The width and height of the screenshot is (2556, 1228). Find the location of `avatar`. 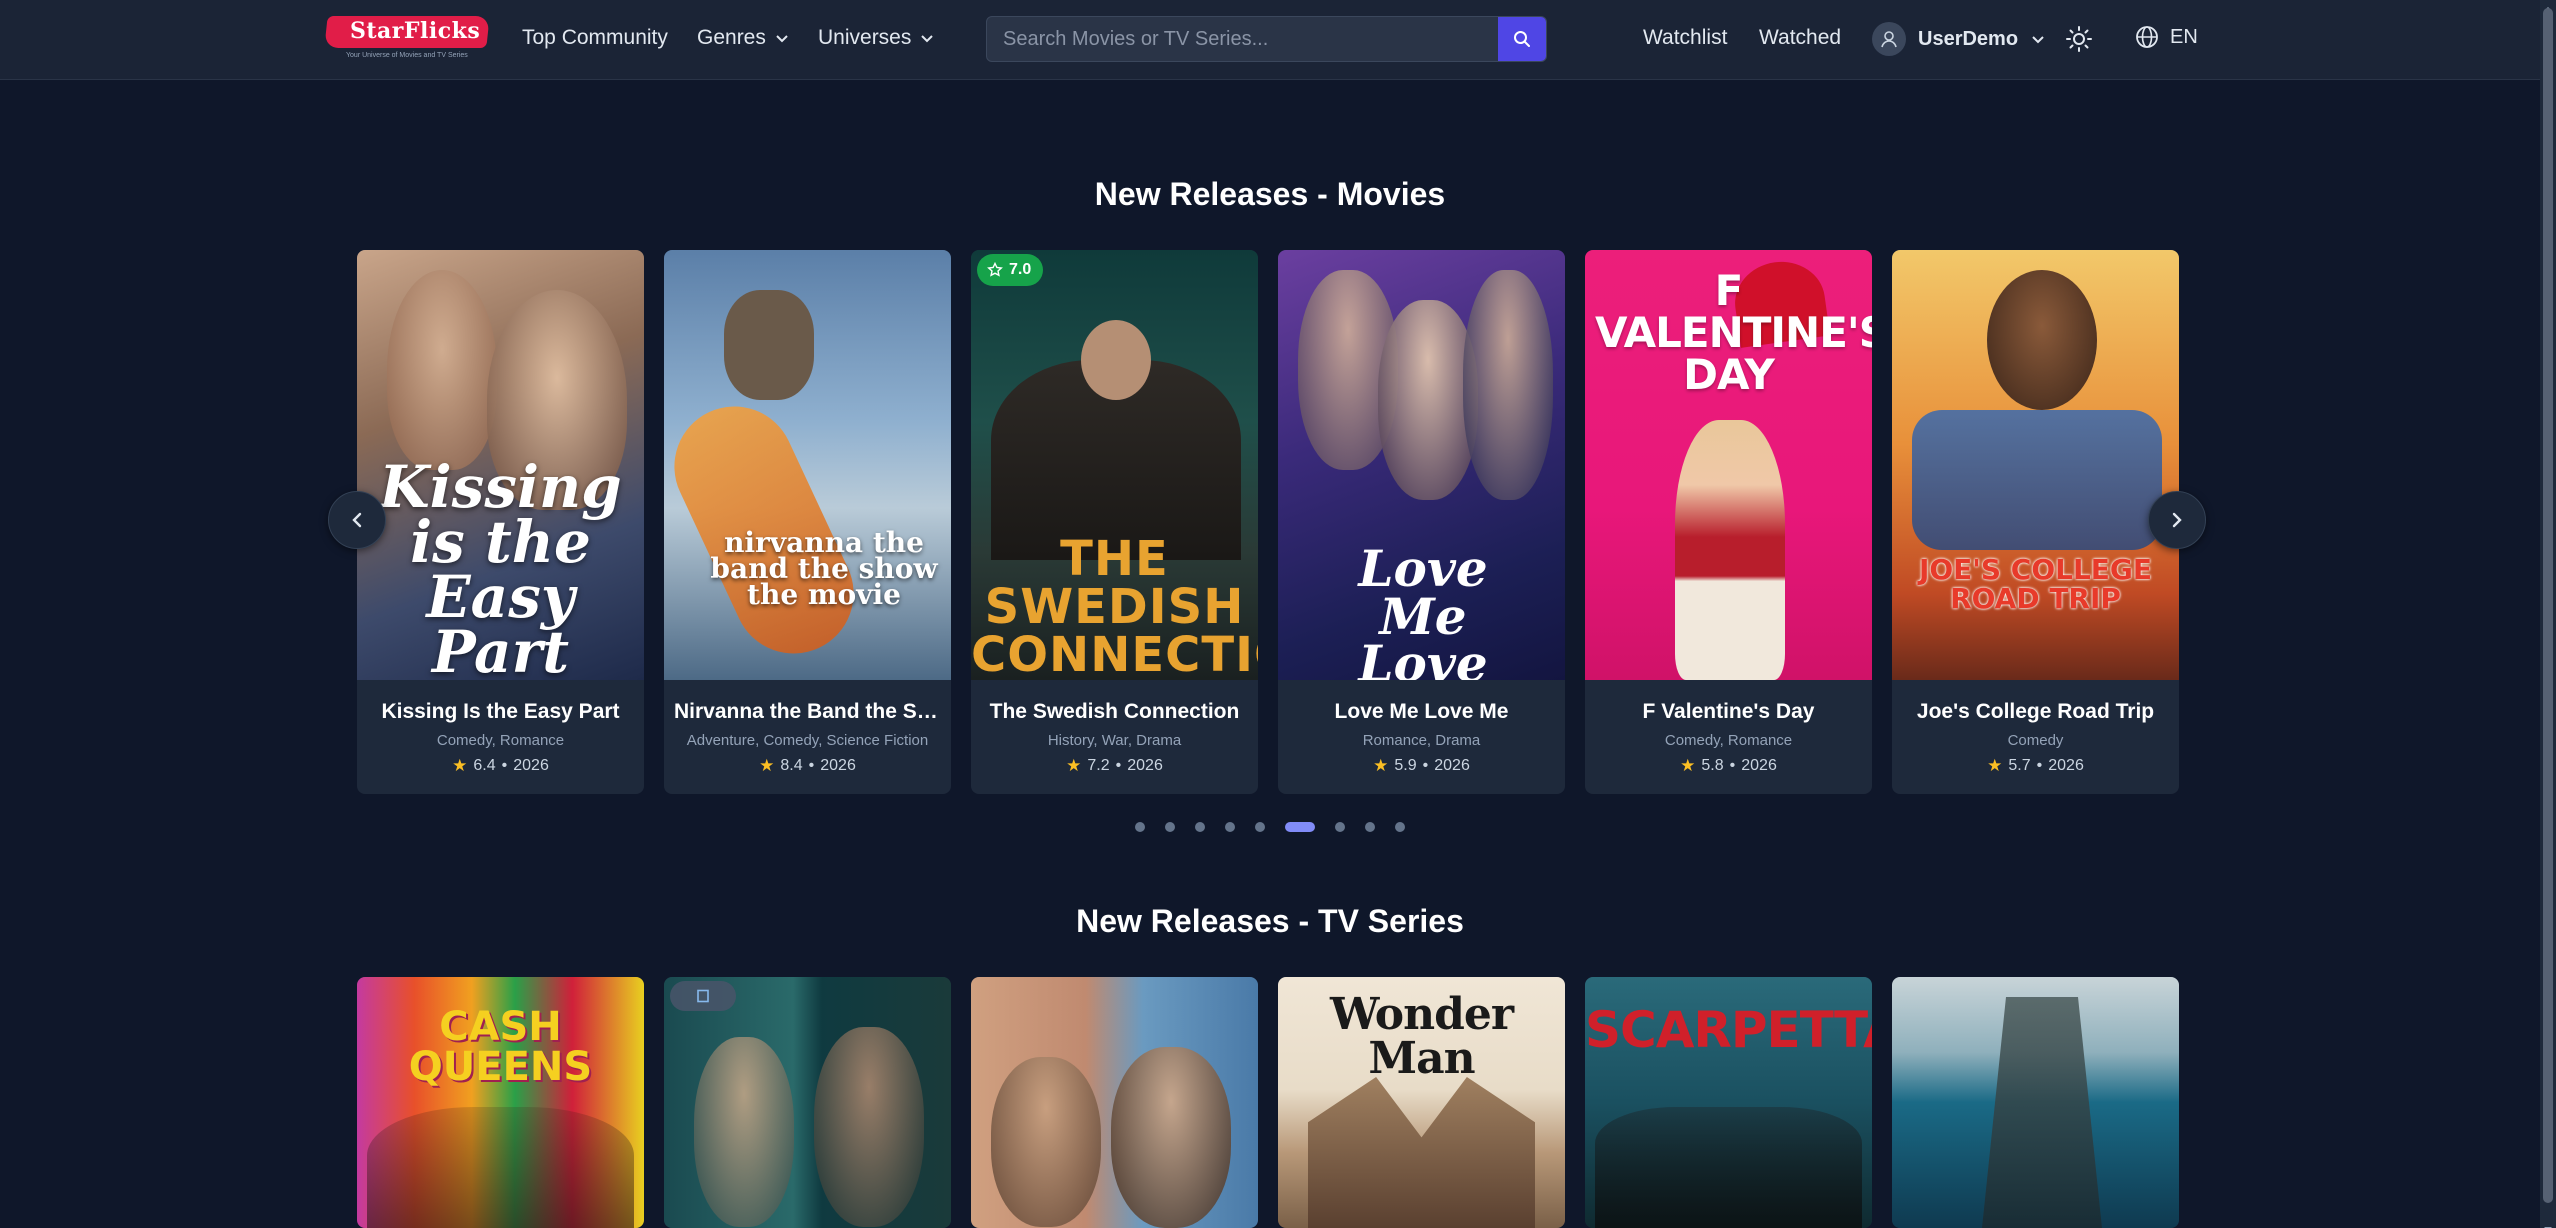

avatar is located at coordinates (1889, 39).